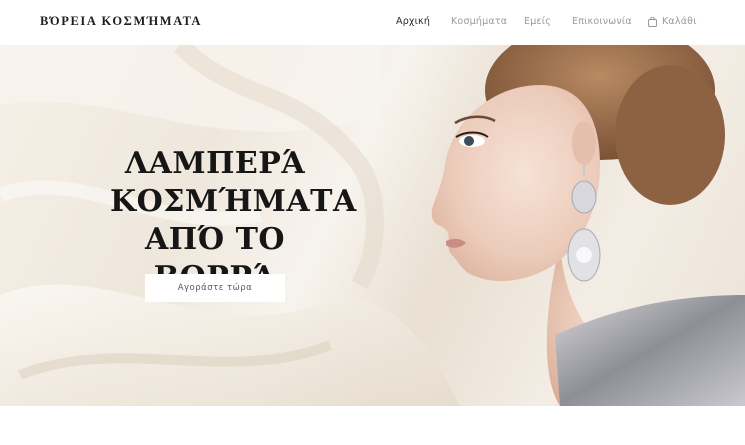 The image size is (745, 445). What do you see at coordinates (602, 21) in the screenshot?
I see `nav-item-contact: Επικοινωνία` at bounding box center [602, 21].